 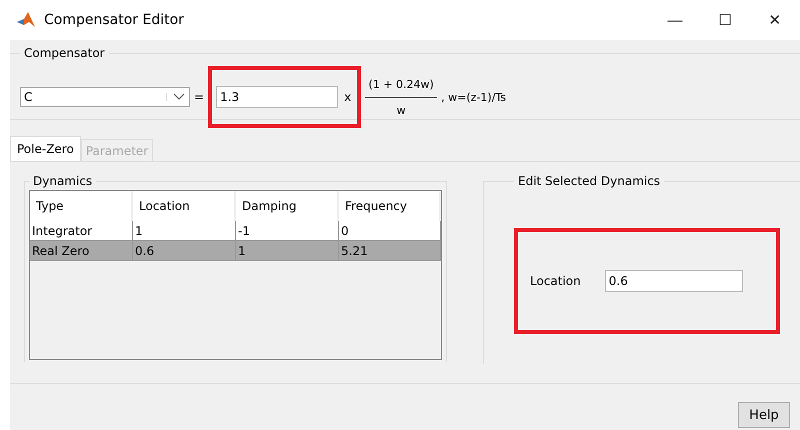 I want to click on gain-field: 1.3, so click(x=277, y=97).